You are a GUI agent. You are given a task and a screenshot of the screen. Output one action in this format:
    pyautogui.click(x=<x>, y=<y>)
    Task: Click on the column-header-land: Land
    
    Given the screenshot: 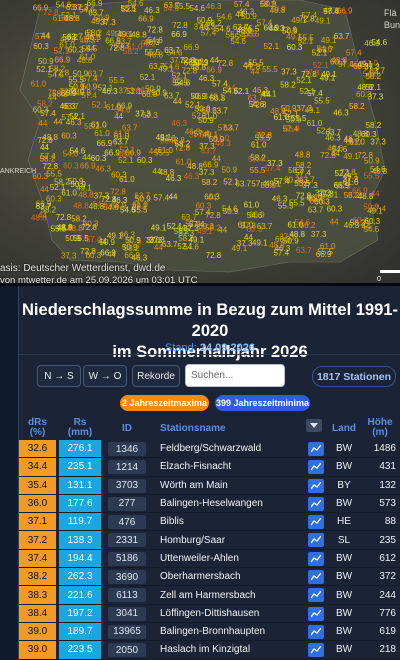 What is the action you would take?
    pyautogui.click(x=344, y=429)
    